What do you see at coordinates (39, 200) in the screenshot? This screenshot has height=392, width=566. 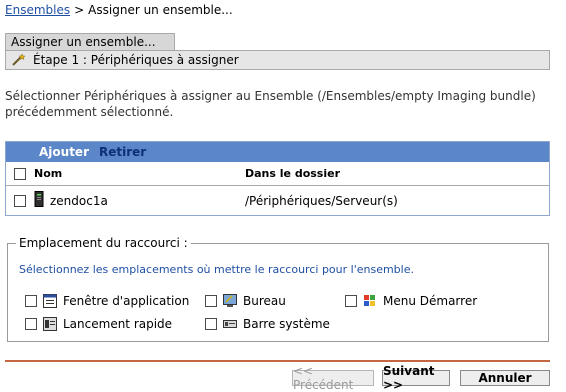 I see `server-icon` at bounding box center [39, 200].